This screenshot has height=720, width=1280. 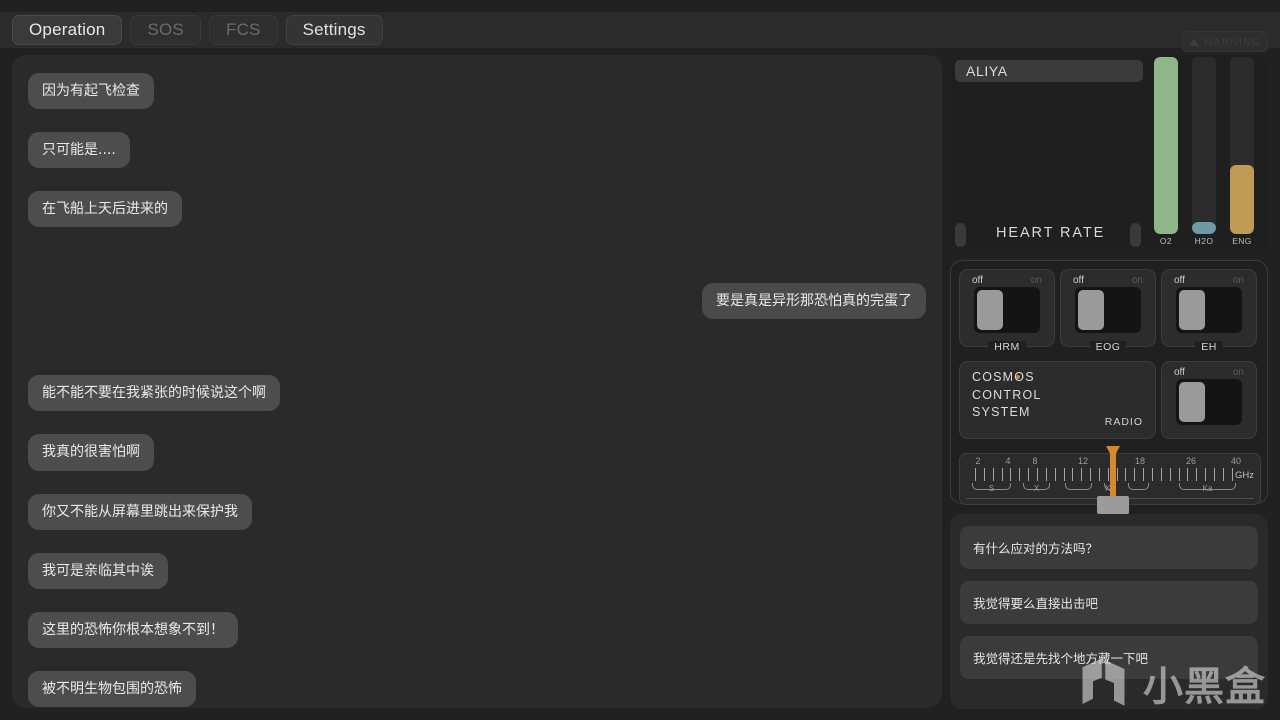 What do you see at coordinates (991, 488) in the screenshot?
I see `frequency-band-label: S` at bounding box center [991, 488].